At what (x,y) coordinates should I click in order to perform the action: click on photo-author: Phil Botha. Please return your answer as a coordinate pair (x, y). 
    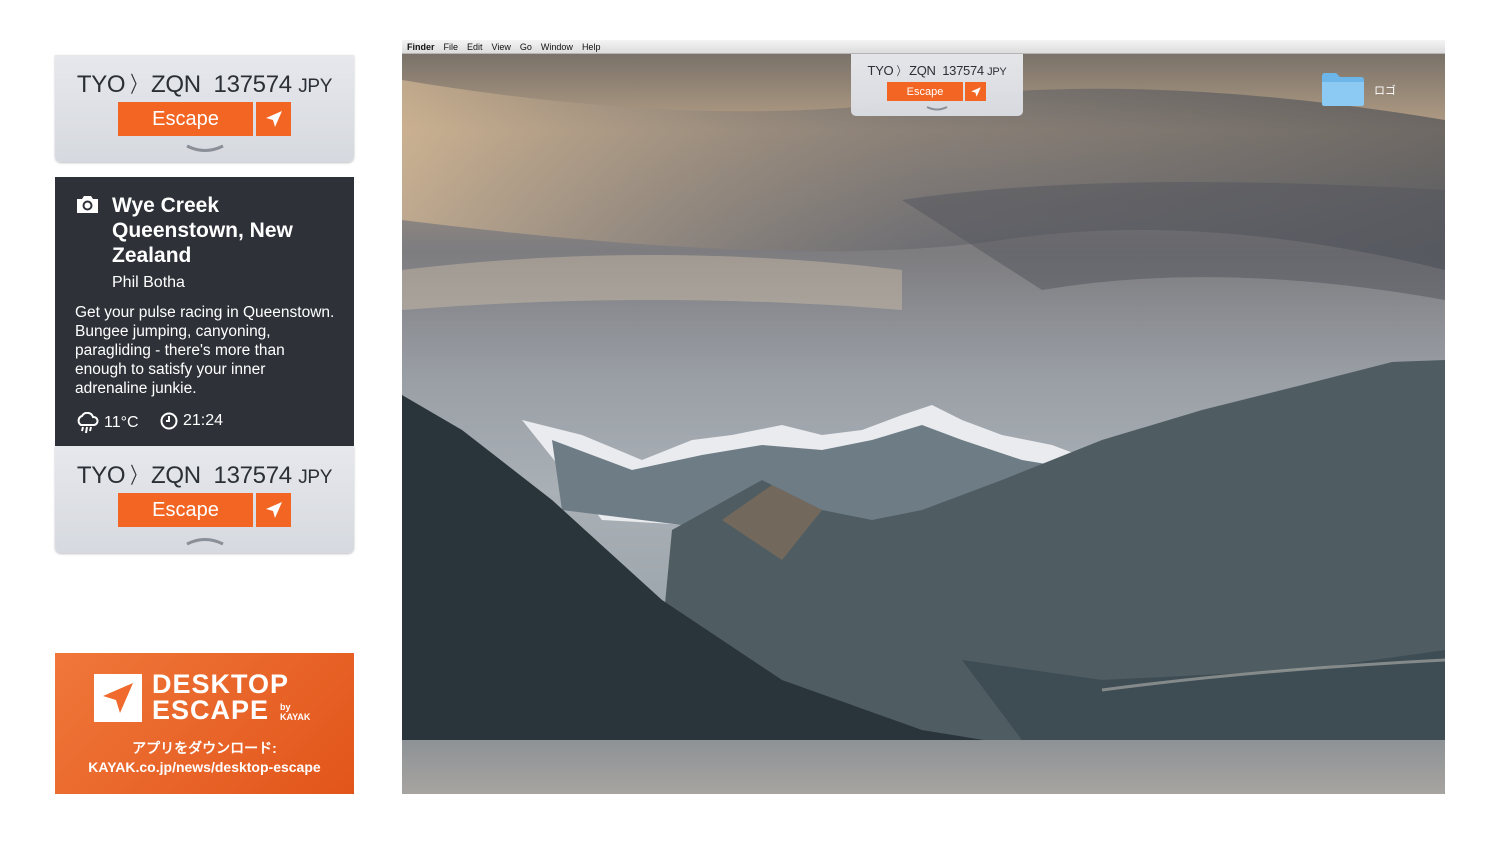
    Looking at the image, I should click on (148, 282).